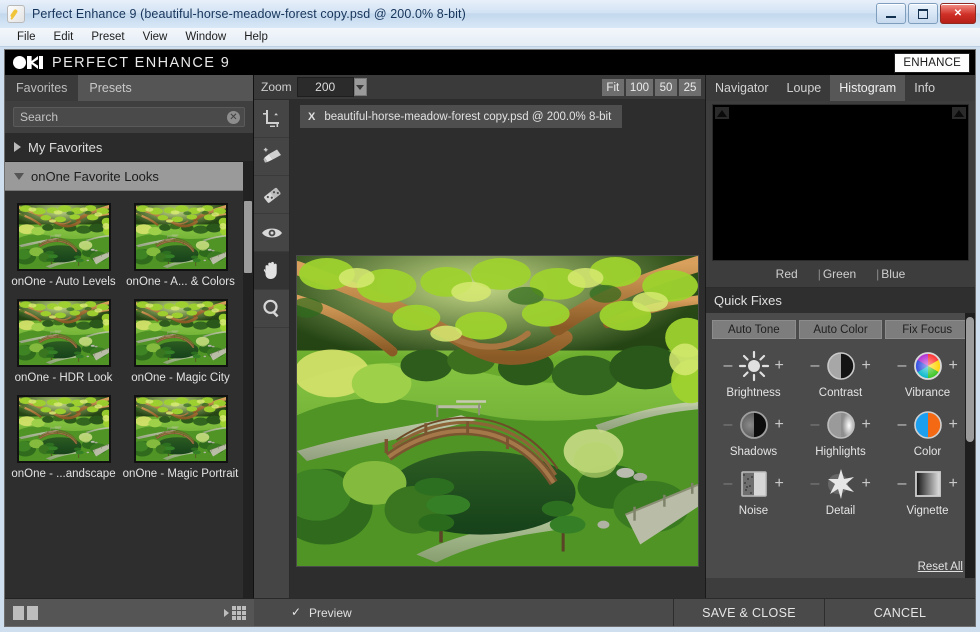 The width and height of the screenshot is (980, 632). I want to click on preview-checkbox: ✓ Preview, so click(303, 613).